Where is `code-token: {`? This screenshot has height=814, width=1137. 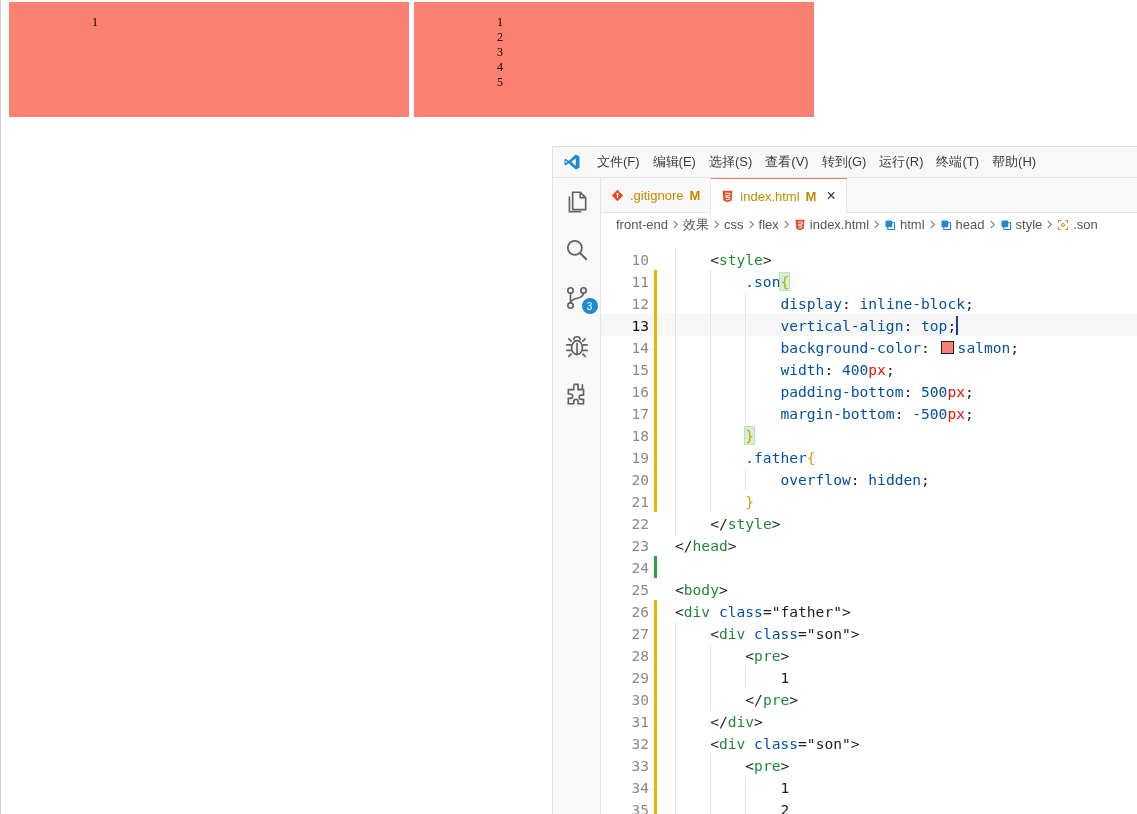
code-token: { is located at coordinates (785, 281).